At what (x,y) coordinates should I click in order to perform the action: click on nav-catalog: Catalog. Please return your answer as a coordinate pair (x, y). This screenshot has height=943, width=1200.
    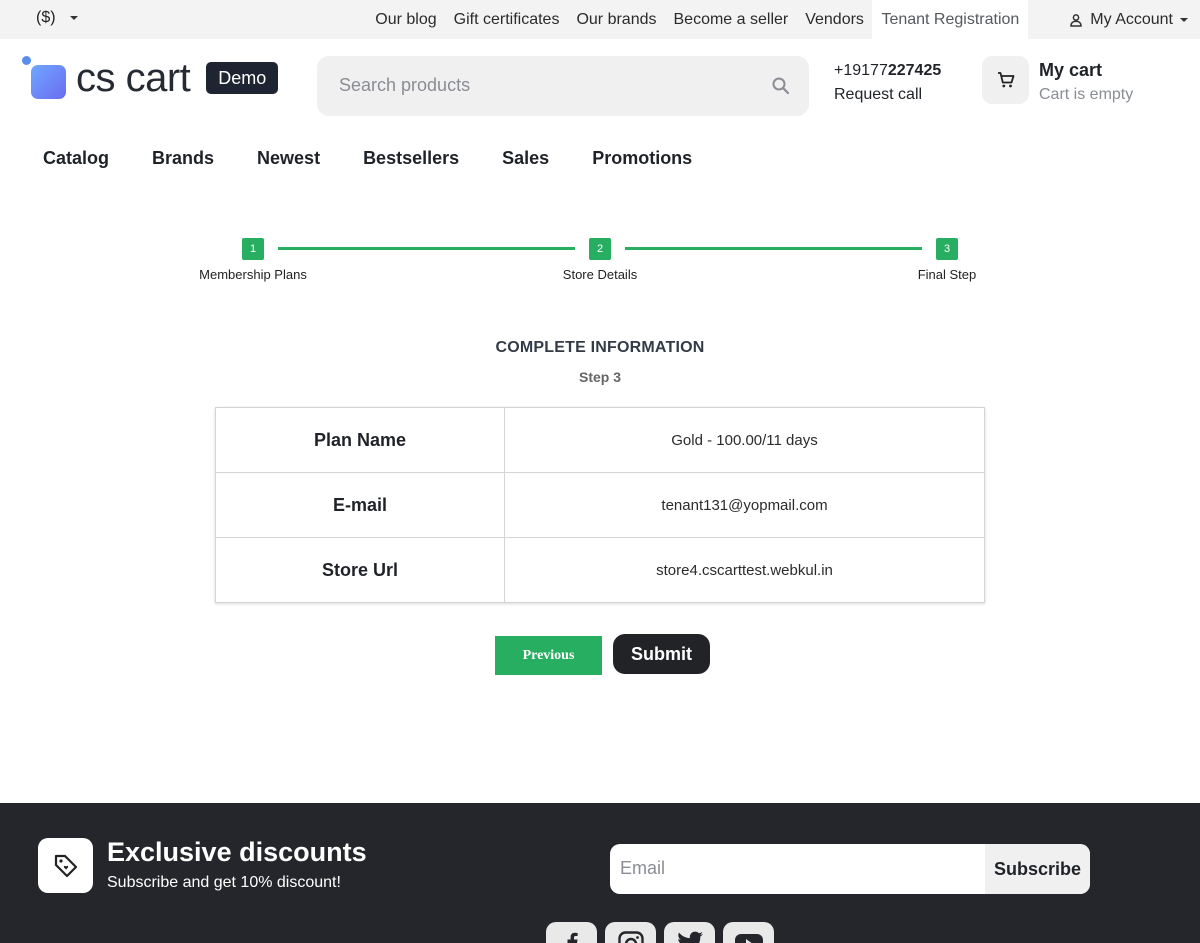
    Looking at the image, I should click on (76, 158).